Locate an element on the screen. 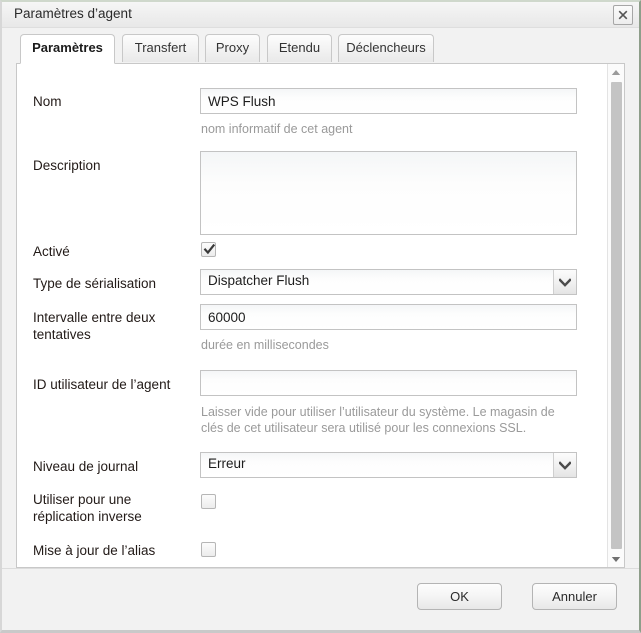 The image size is (641, 633). vertical-scrollbar is located at coordinates (615, 315).